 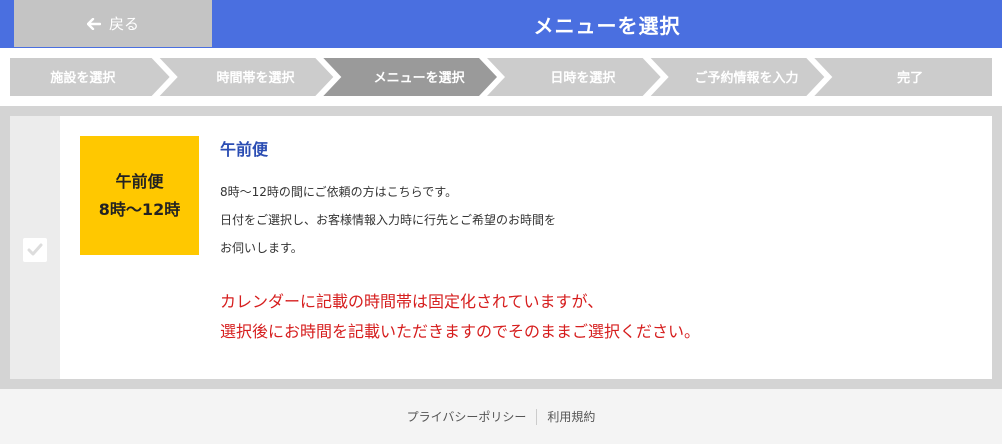 What do you see at coordinates (571, 416) in the screenshot?
I see `terms-link: 利用規約` at bounding box center [571, 416].